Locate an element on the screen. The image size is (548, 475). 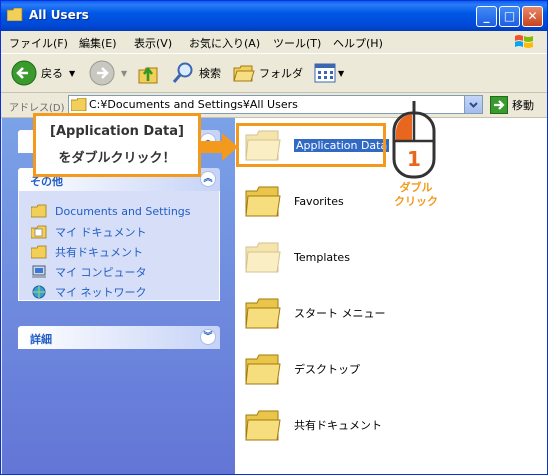
hidden-folder-icon is located at coordinates (263, 257).